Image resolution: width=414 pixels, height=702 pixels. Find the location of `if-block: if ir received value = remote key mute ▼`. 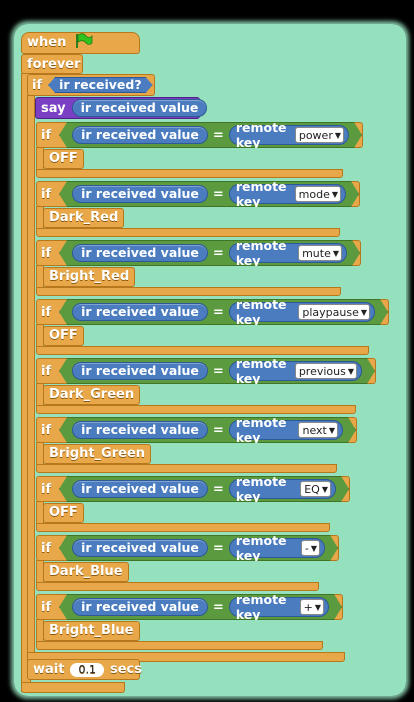

if-block: if ir received value = remote key mute ▼ is located at coordinates (198, 253).